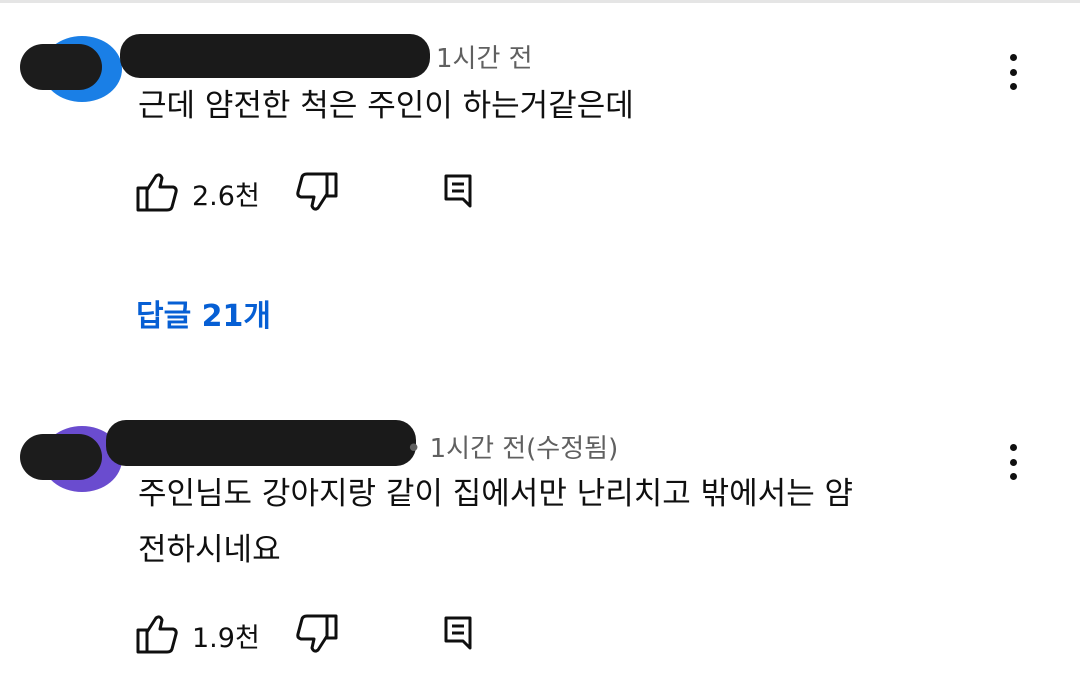  Describe the element at coordinates (61, 457) in the screenshot. I see `avatar-redaction` at that location.